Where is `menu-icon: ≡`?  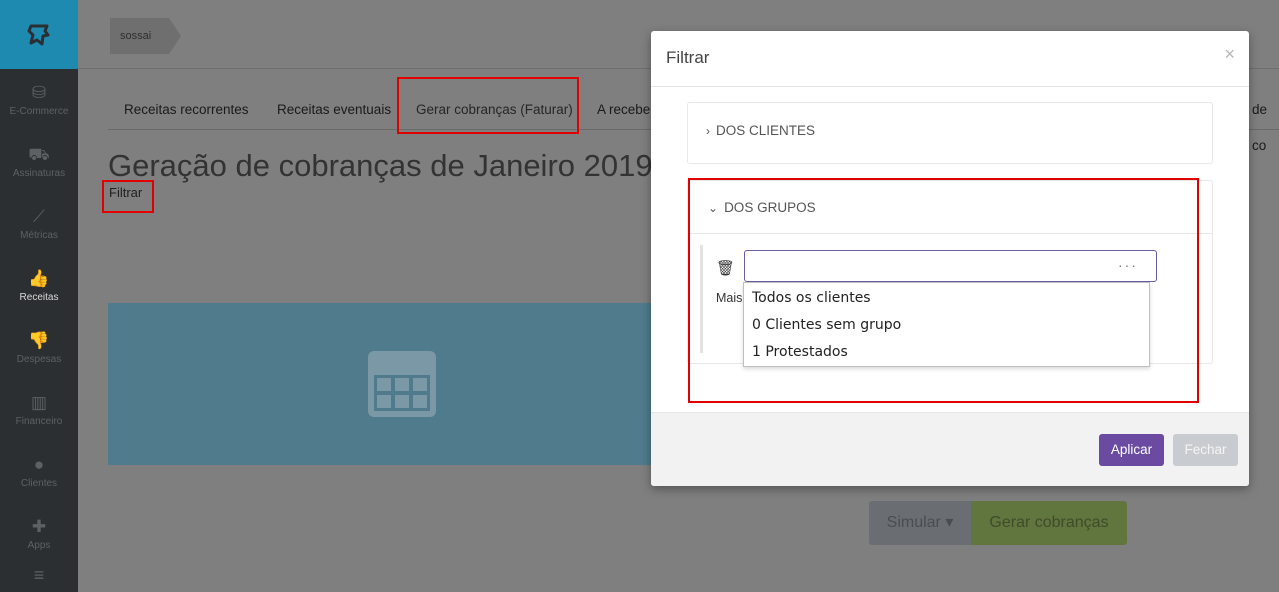
menu-icon: ≡ is located at coordinates (39, 575).